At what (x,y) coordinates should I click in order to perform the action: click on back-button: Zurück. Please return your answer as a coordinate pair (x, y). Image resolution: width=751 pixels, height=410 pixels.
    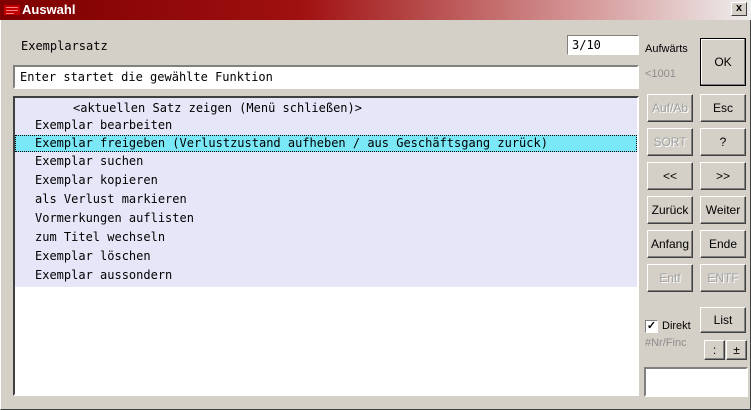
    Looking at the image, I should click on (670, 210).